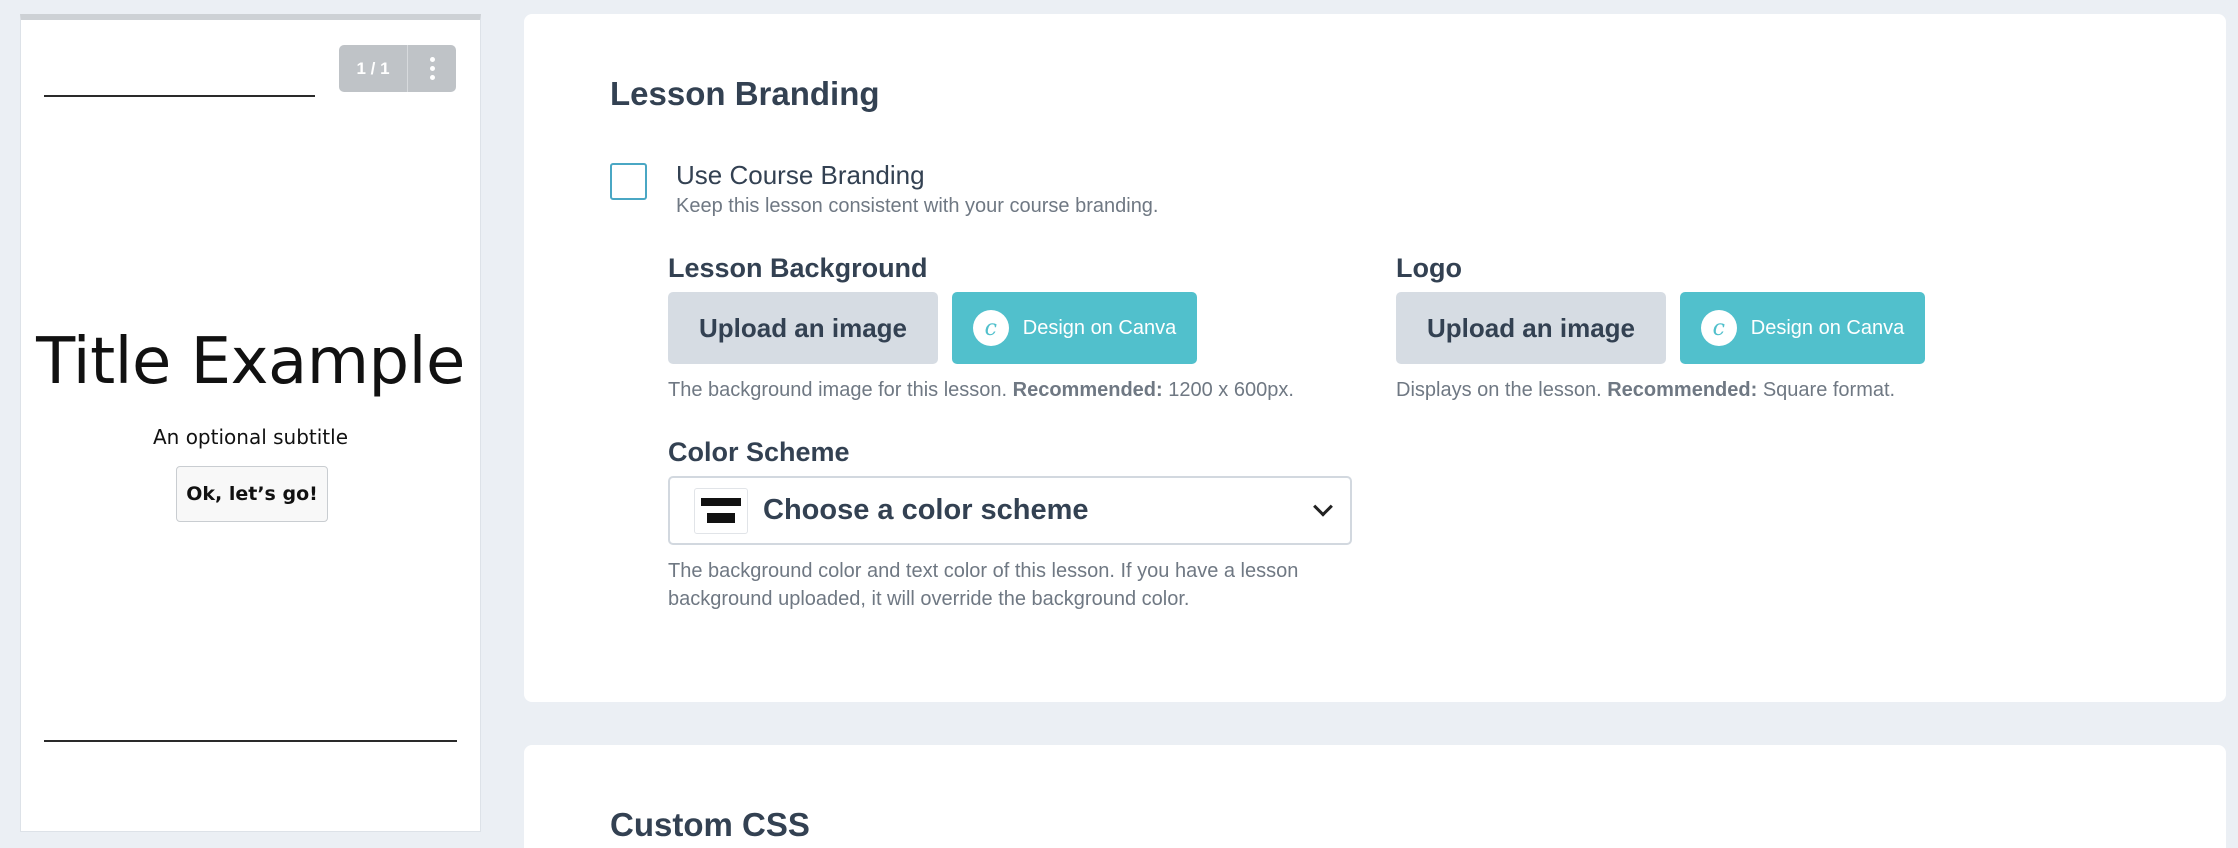  I want to click on kebab-menu-icon, so click(432, 68).